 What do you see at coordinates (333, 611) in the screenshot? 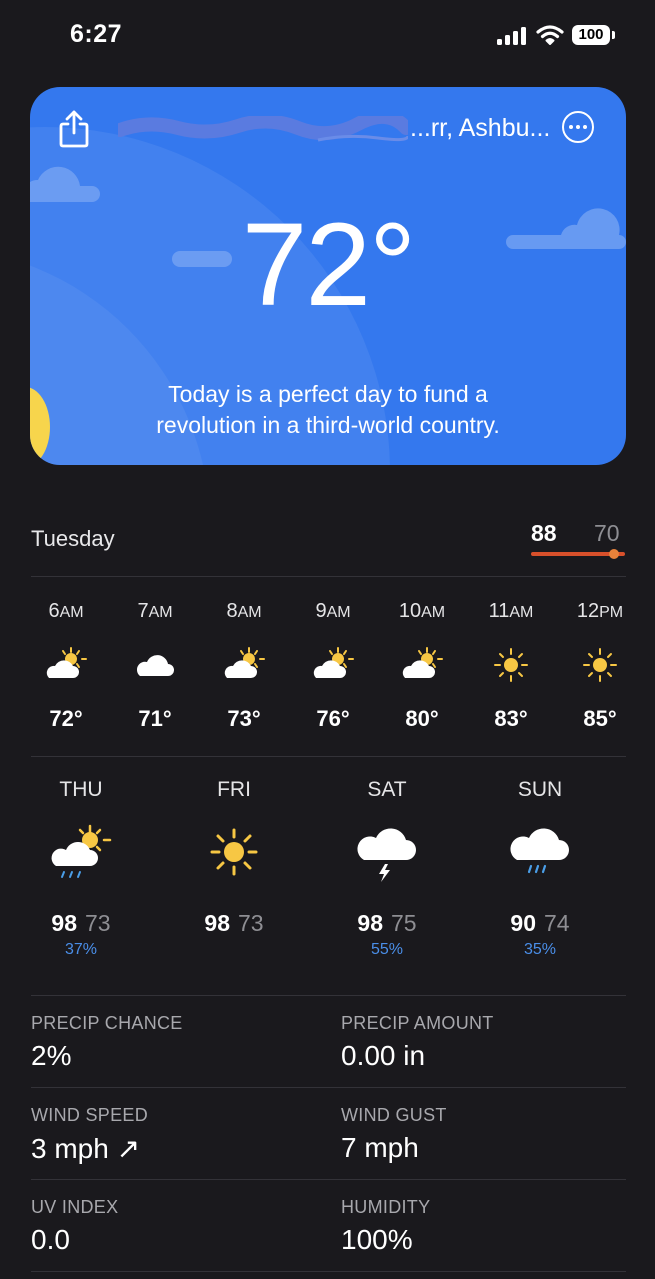
I see `hour-label: 9AM` at bounding box center [333, 611].